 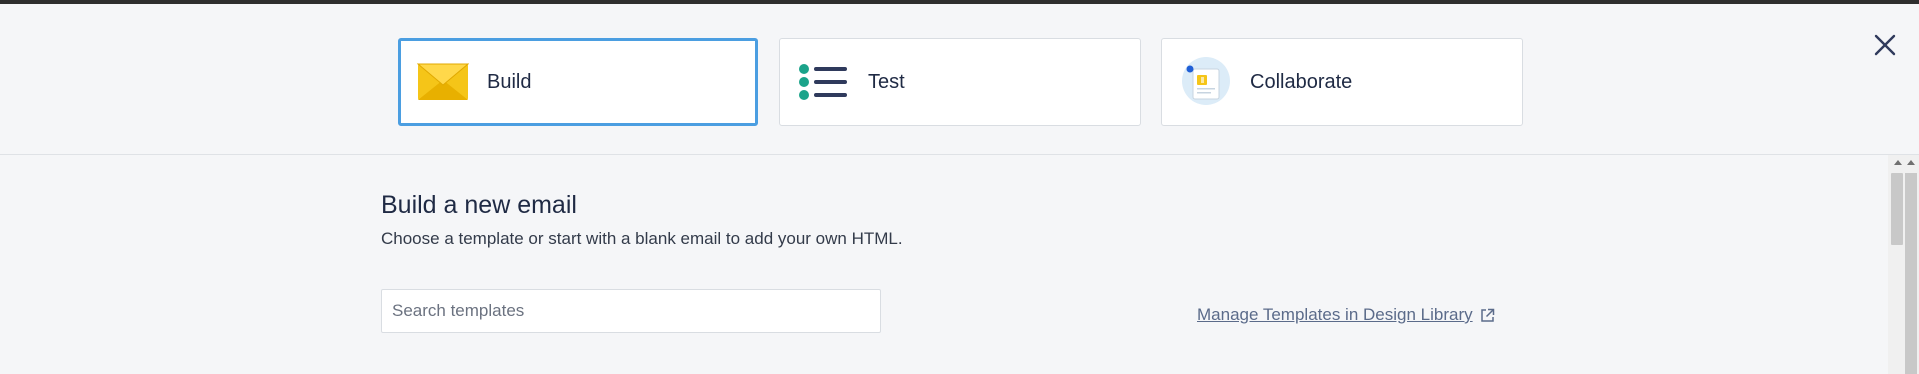 I want to click on manage-templates-link: Manage Templates in Design Library, so click(x=1346, y=315).